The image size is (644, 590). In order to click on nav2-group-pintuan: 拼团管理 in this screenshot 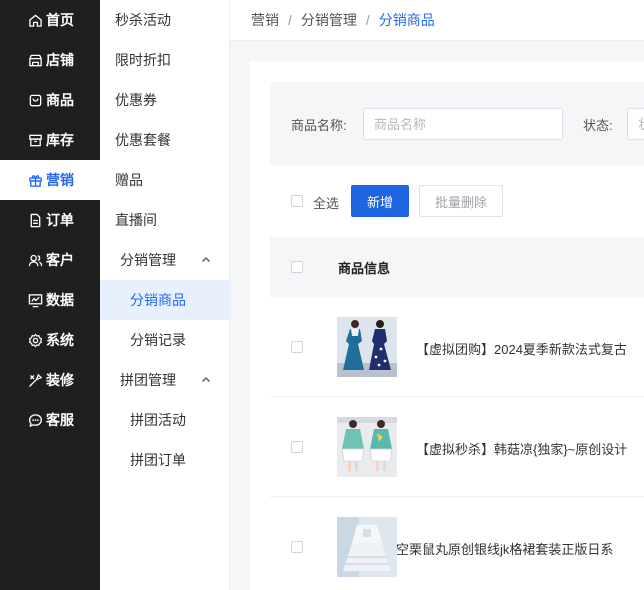, I will do `click(164, 380)`.